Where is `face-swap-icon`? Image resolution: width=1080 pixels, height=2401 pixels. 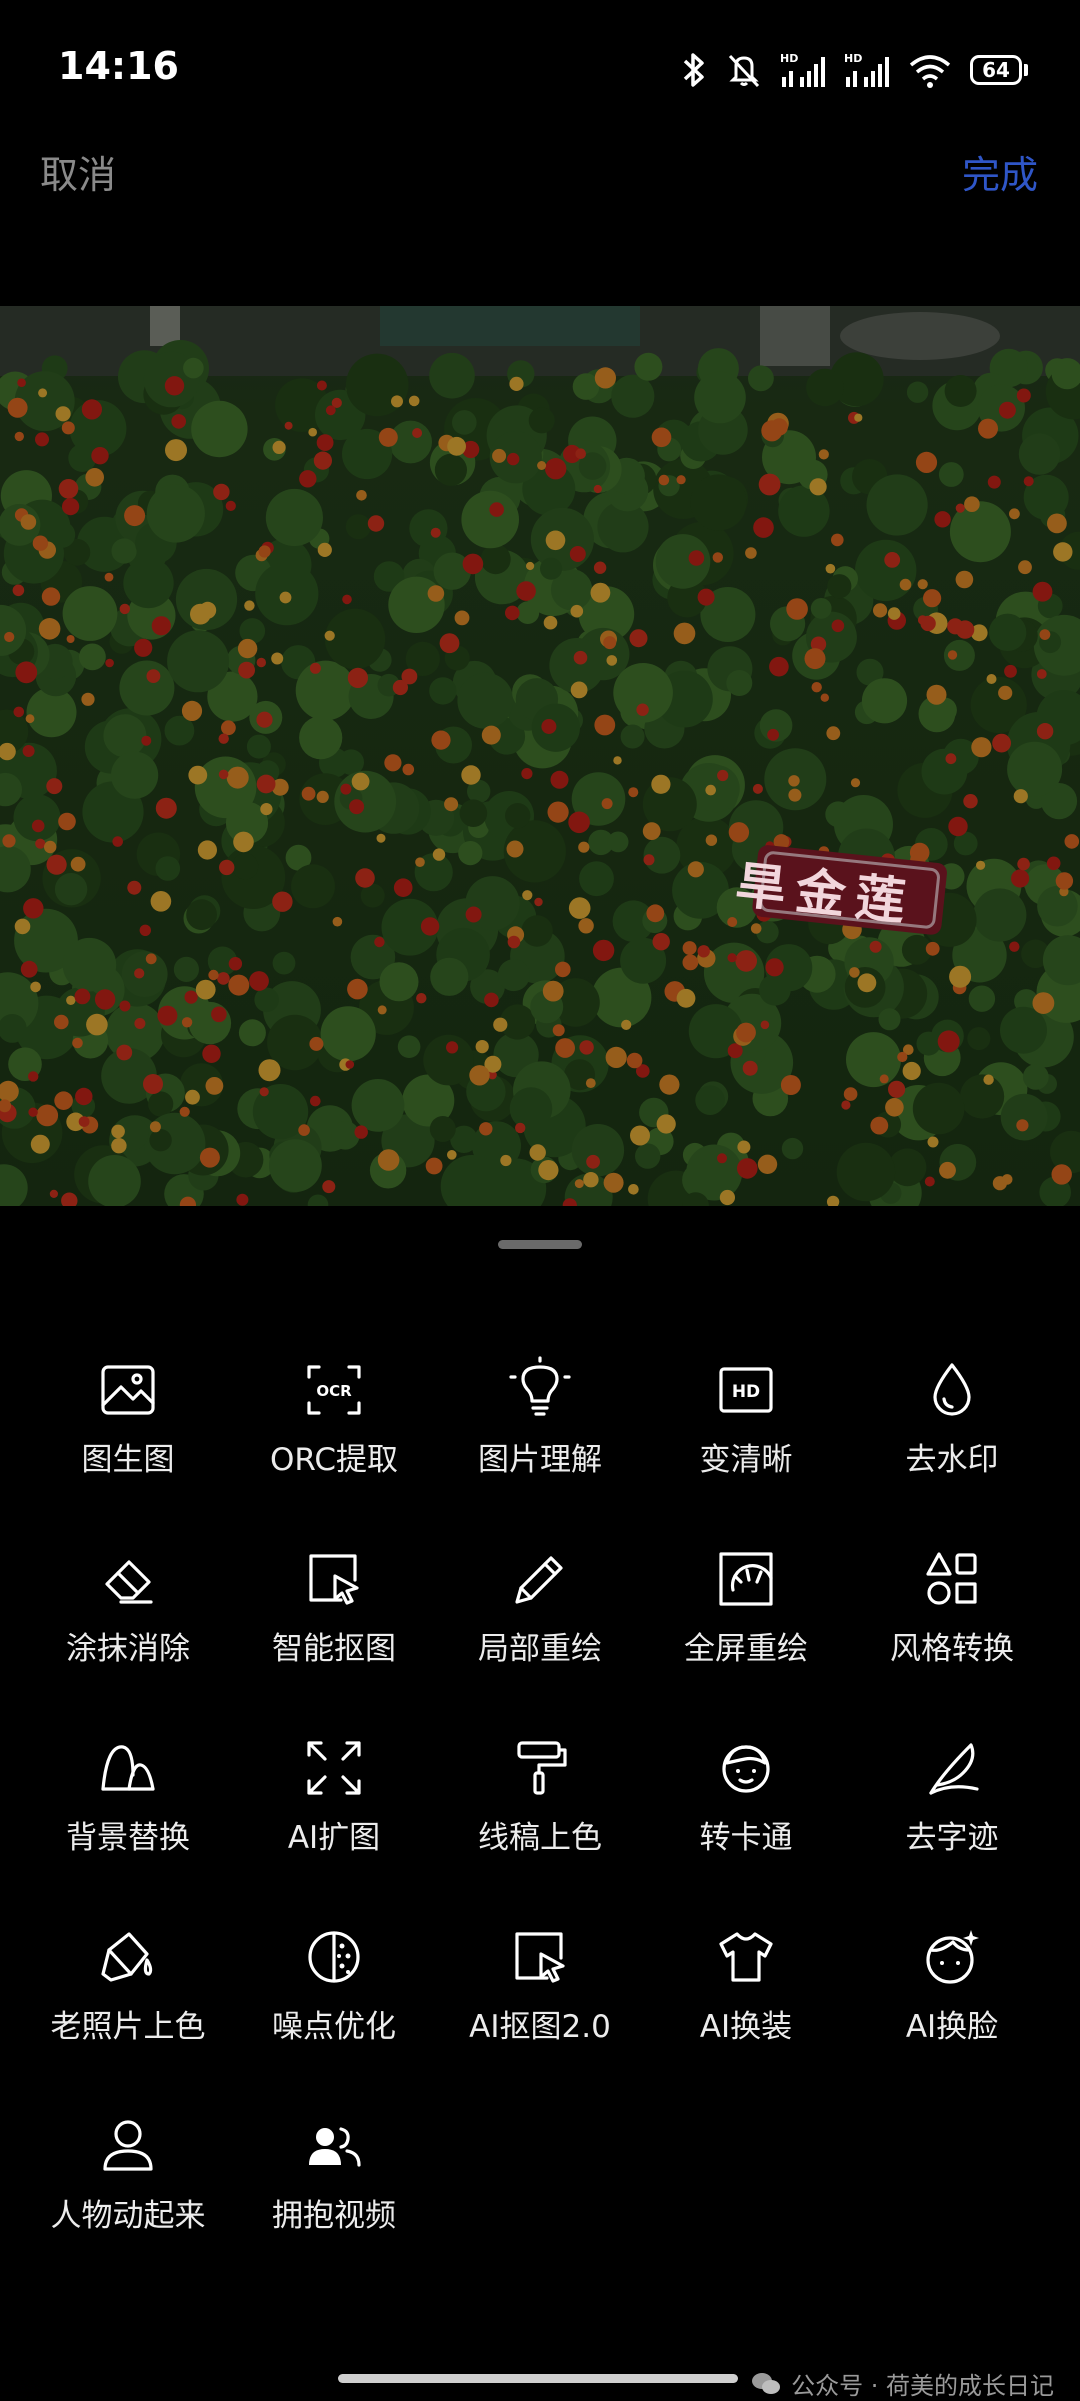 face-swap-icon is located at coordinates (952, 1957).